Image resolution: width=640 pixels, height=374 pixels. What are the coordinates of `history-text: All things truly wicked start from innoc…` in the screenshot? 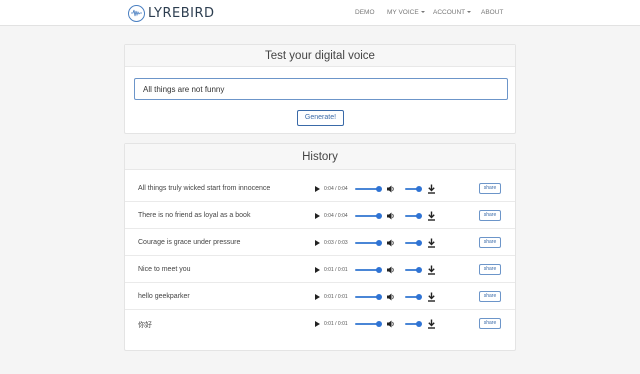 It's located at (204, 188).